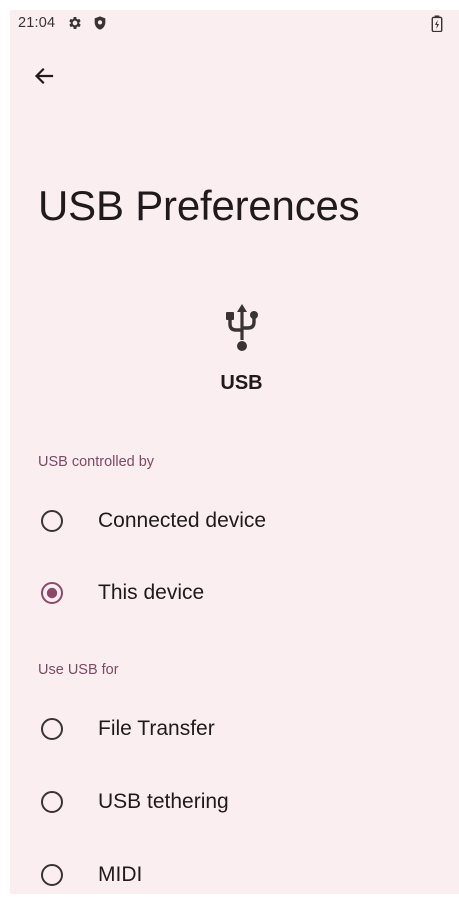 The height and width of the screenshot is (904, 459). What do you see at coordinates (234, 593) in the screenshot?
I see `radio-option-this-device: This device` at bounding box center [234, 593].